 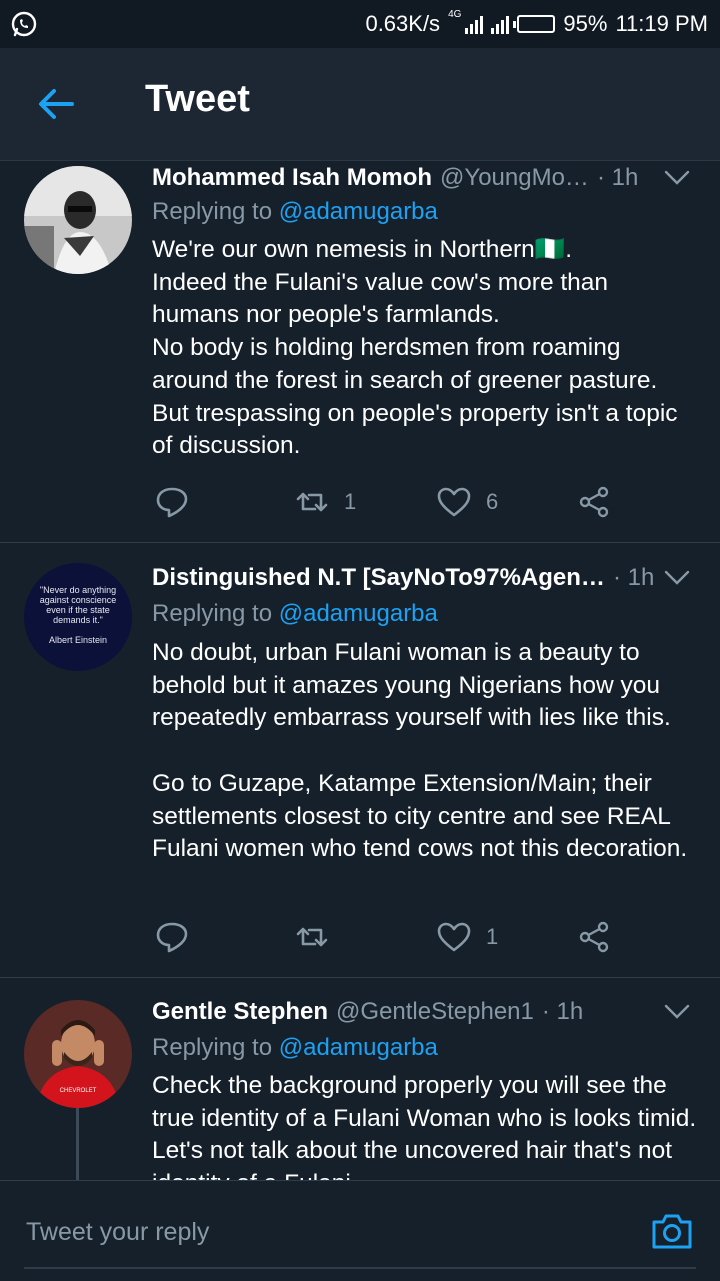 What do you see at coordinates (360, 24) in the screenshot?
I see `status-bar: 0.63K/s 4G 95% 11:19 PM` at bounding box center [360, 24].